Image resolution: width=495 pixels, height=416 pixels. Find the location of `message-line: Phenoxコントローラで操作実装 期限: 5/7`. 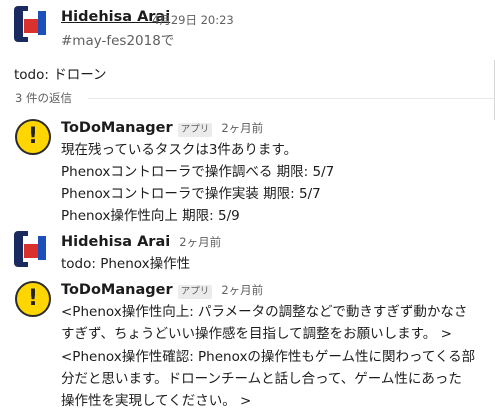

message-line: Phenoxコントローラで操作実装 期限: 5/7 is located at coordinates (191, 194).